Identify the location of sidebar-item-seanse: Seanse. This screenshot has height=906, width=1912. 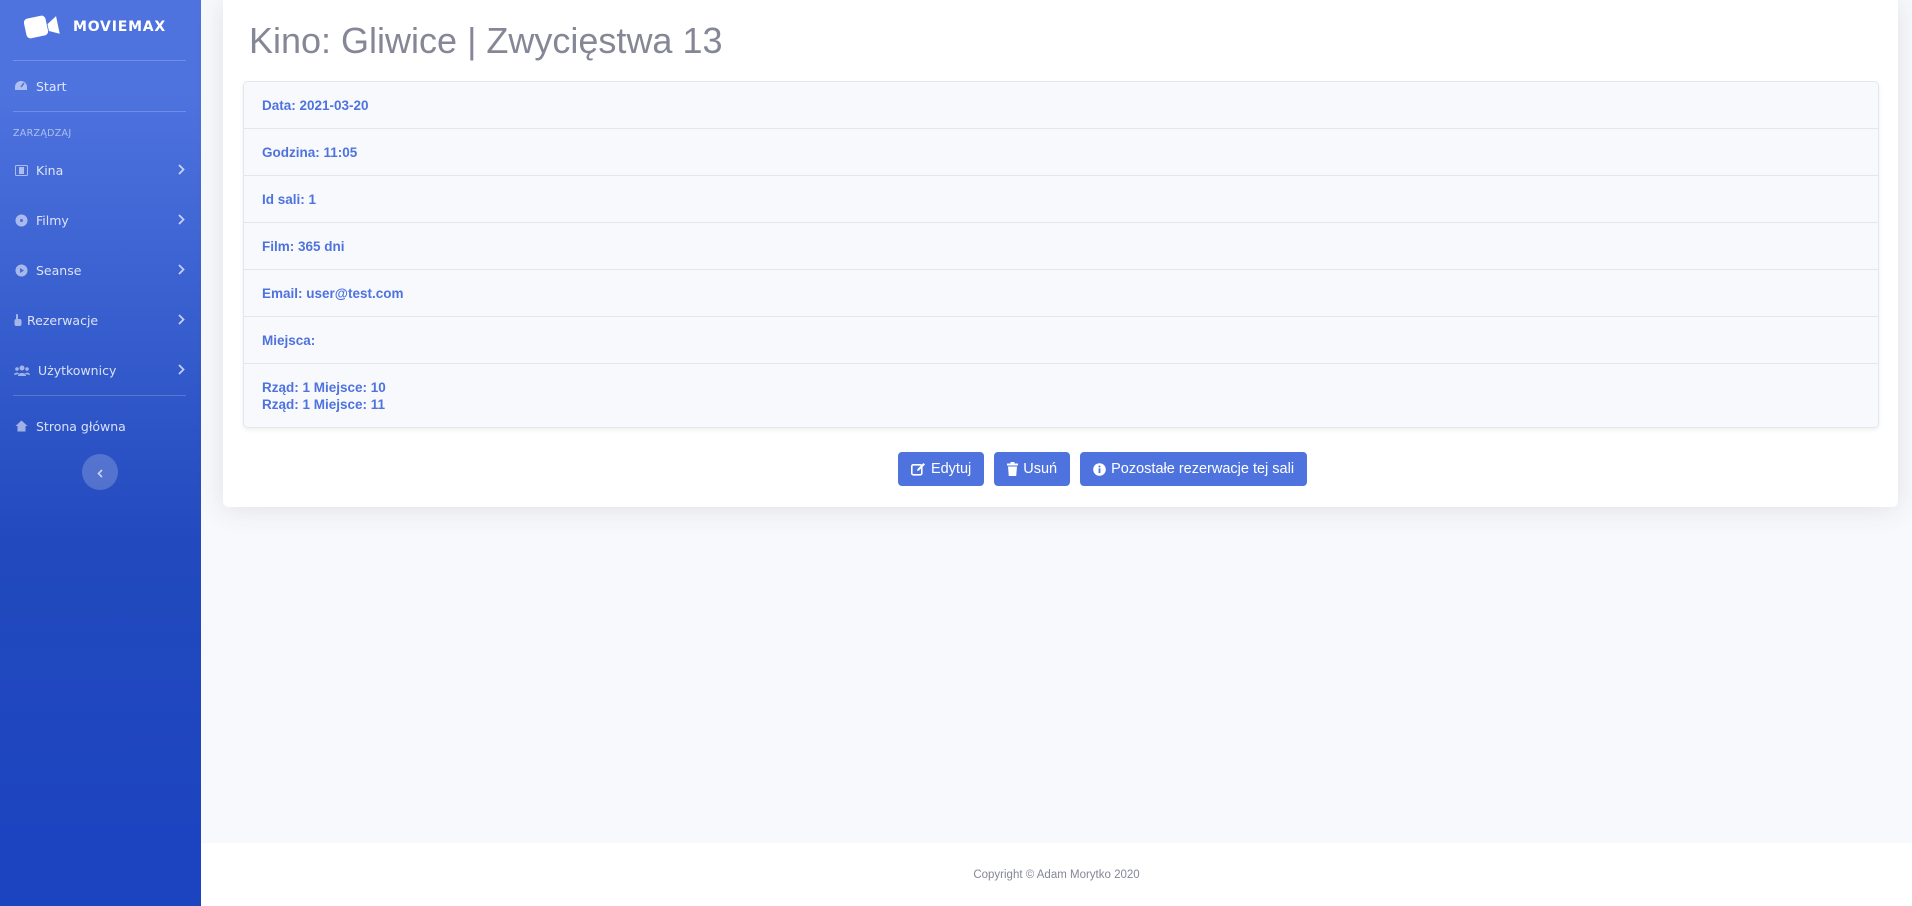
(100, 270).